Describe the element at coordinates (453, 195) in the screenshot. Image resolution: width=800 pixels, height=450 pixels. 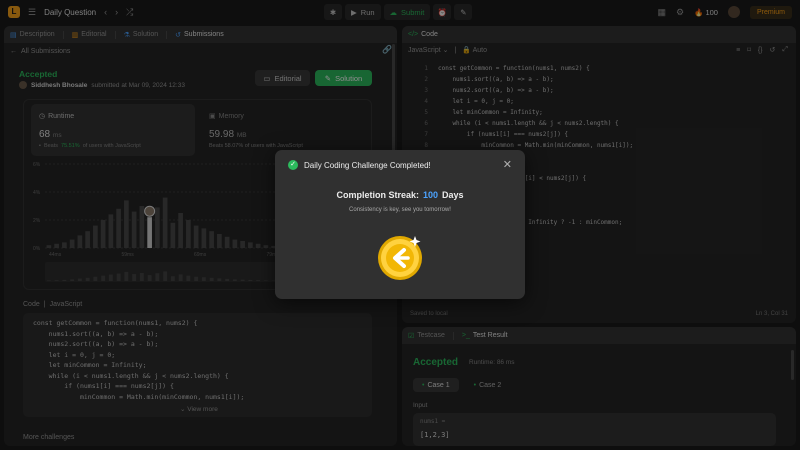
I see `streak-unit: Days` at that location.